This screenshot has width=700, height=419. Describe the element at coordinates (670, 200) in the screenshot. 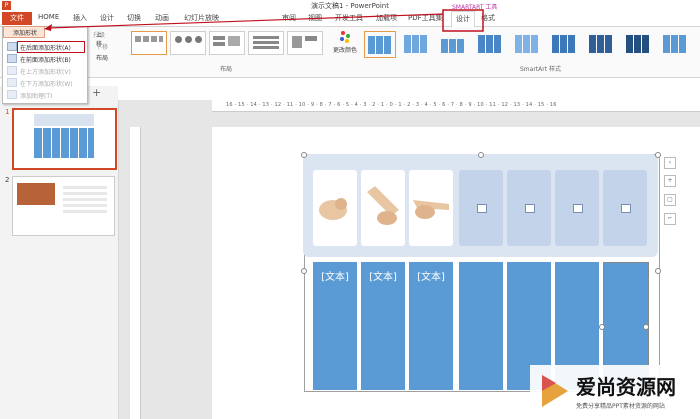

I see `style-options-icon: ▢` at that location.